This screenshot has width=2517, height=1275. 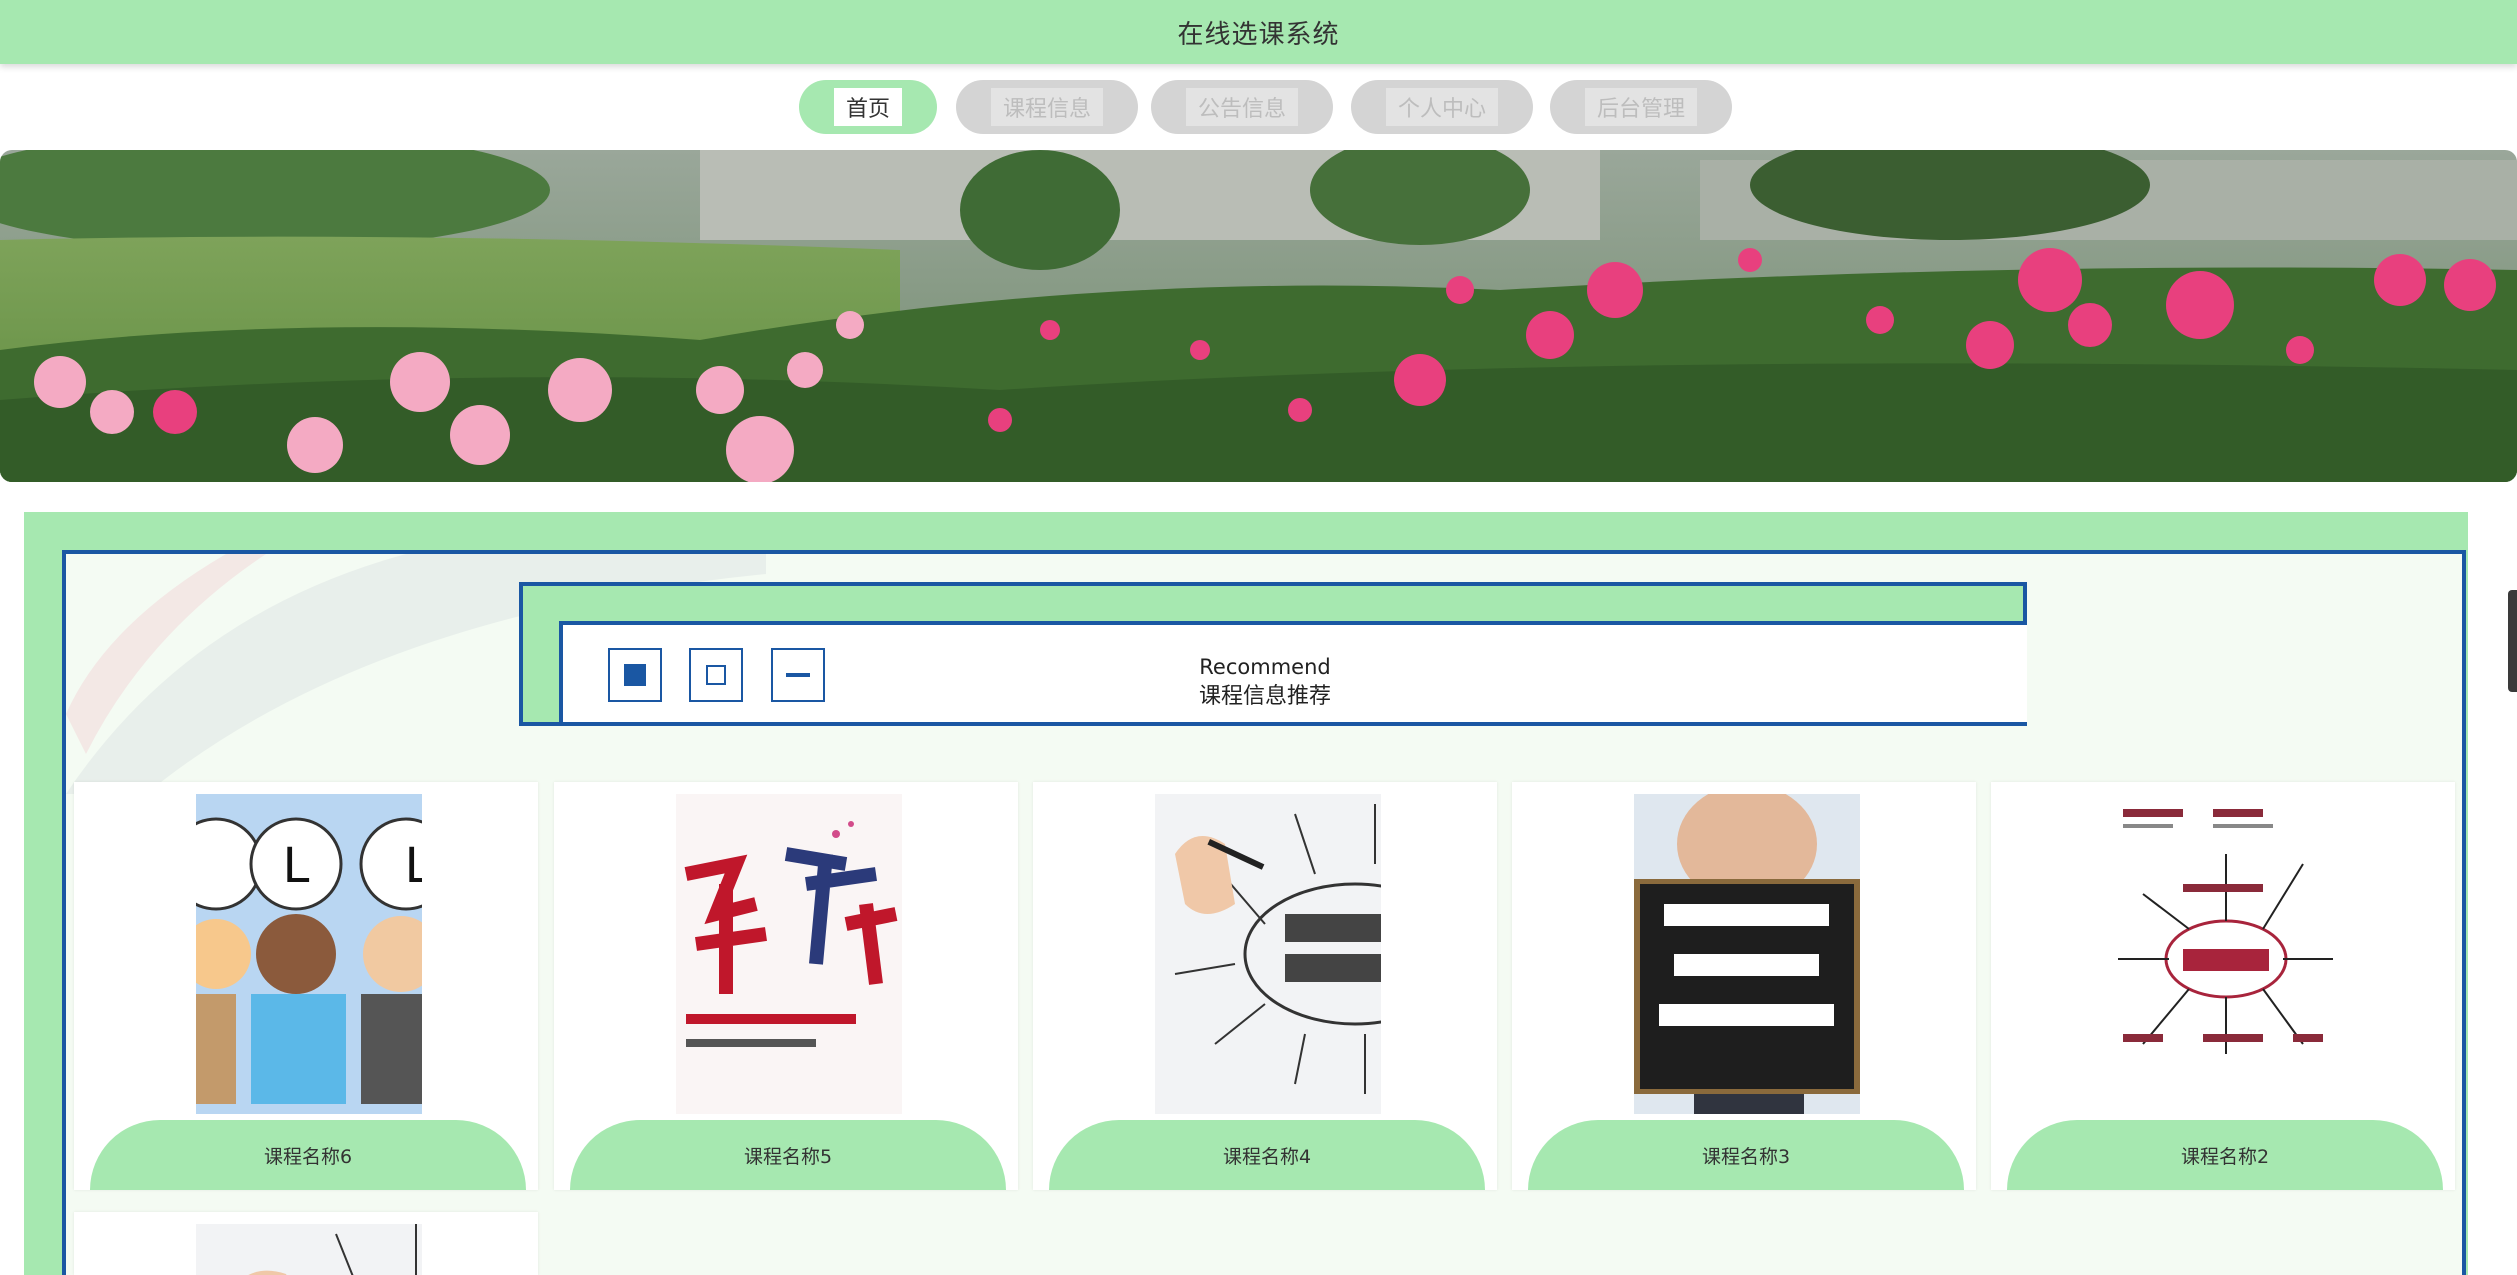 What do you see at coordinates (2225, 1155) in the screenshot?
I see `course-name: 课程名称2` at bounding box center [2225, 1155].